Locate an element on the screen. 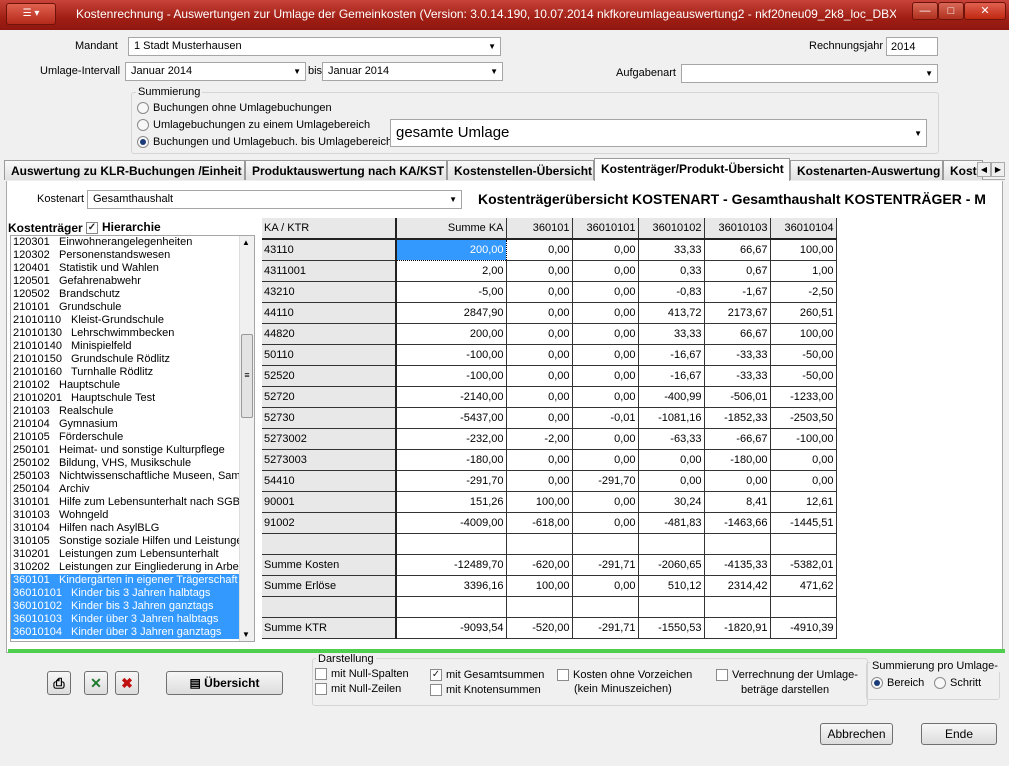  table-cell: -180,00 is located at coordinates (451, 460).